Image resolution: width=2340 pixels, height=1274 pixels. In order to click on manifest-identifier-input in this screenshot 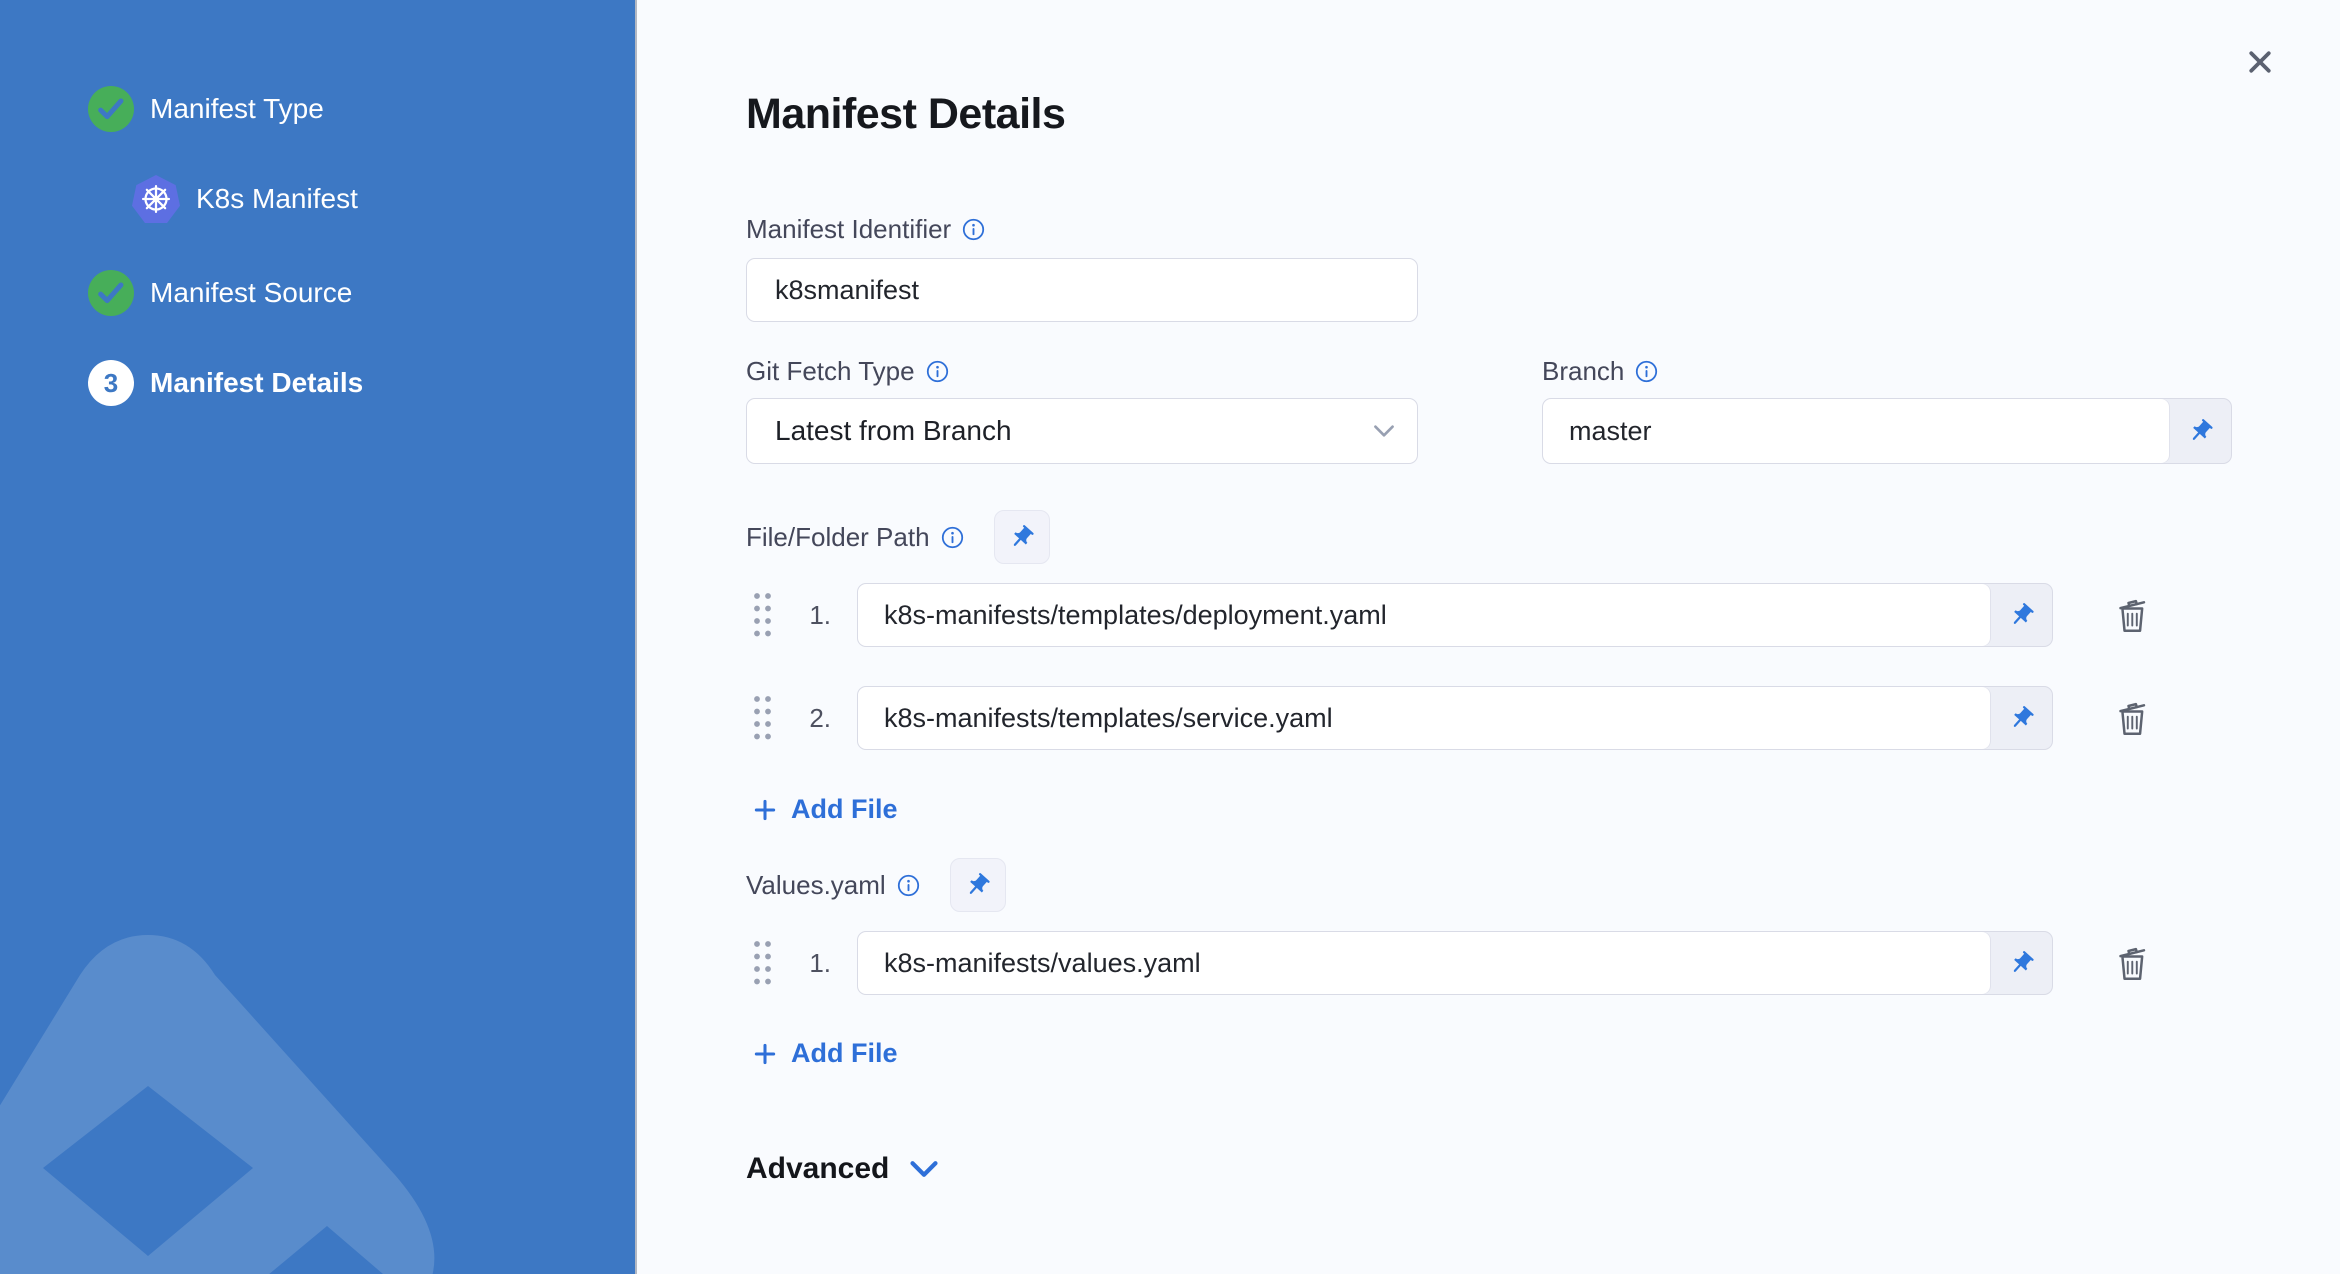, I will do `click(1082, 290)`.